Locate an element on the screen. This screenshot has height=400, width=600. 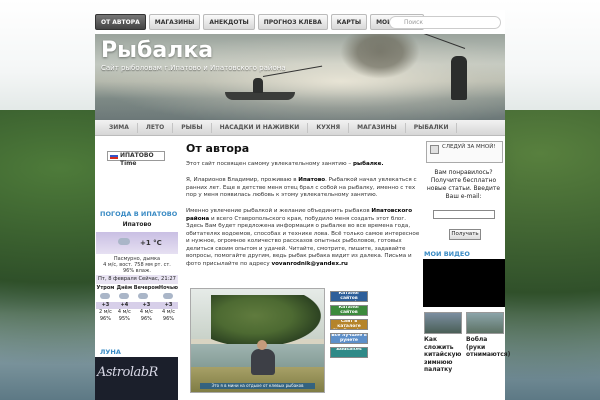
photo-person is located at coordinates (263, 362).